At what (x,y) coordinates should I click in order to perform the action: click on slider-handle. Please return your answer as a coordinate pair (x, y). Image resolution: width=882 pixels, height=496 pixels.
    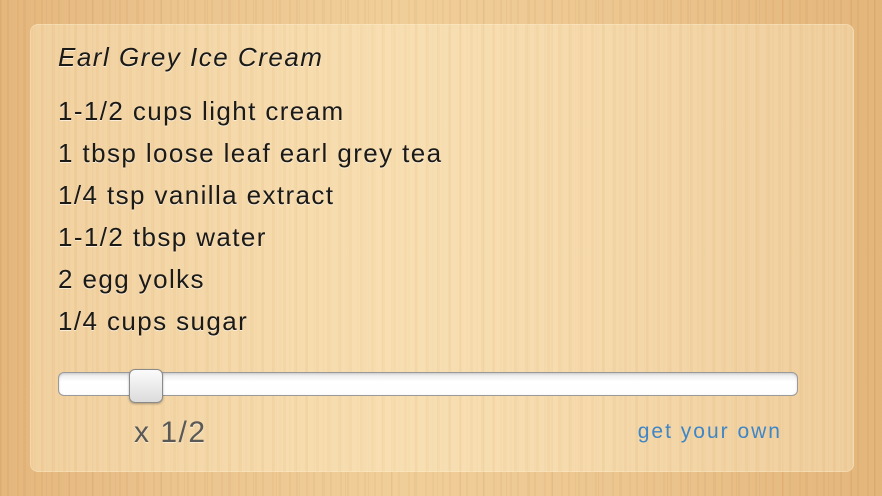
    Looking at the image, I should click on (146, 386).